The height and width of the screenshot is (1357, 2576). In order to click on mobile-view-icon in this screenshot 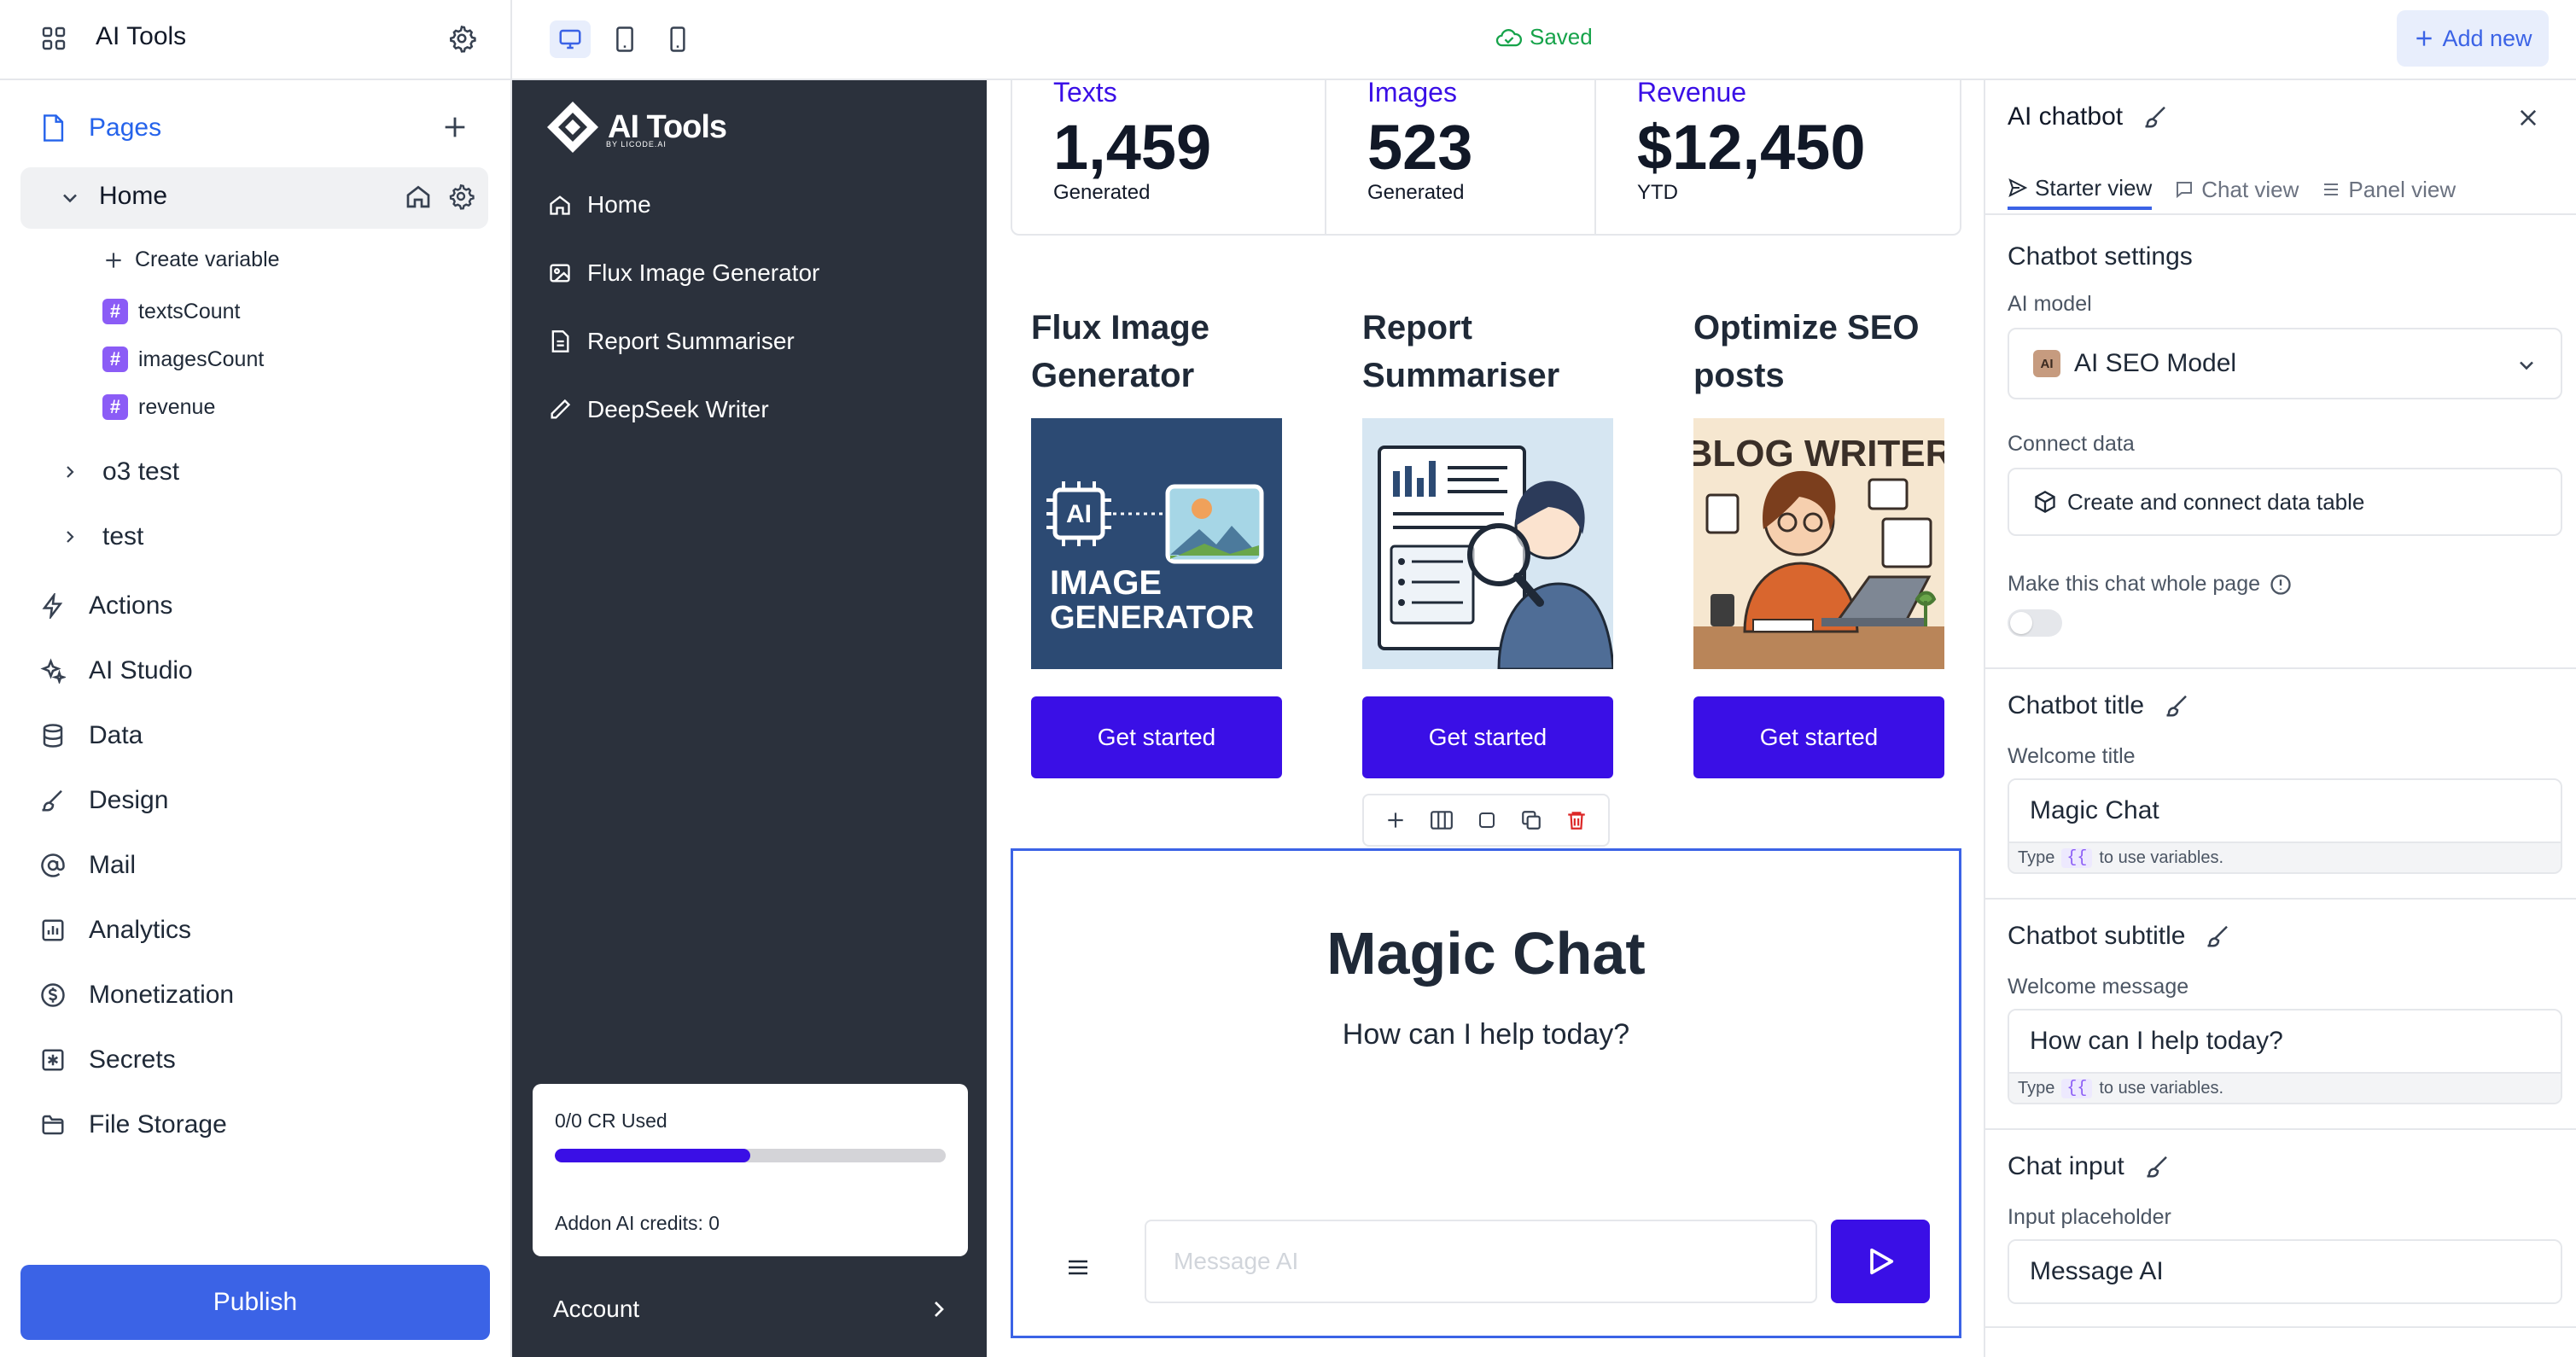, I will do `click(677, 39)`.